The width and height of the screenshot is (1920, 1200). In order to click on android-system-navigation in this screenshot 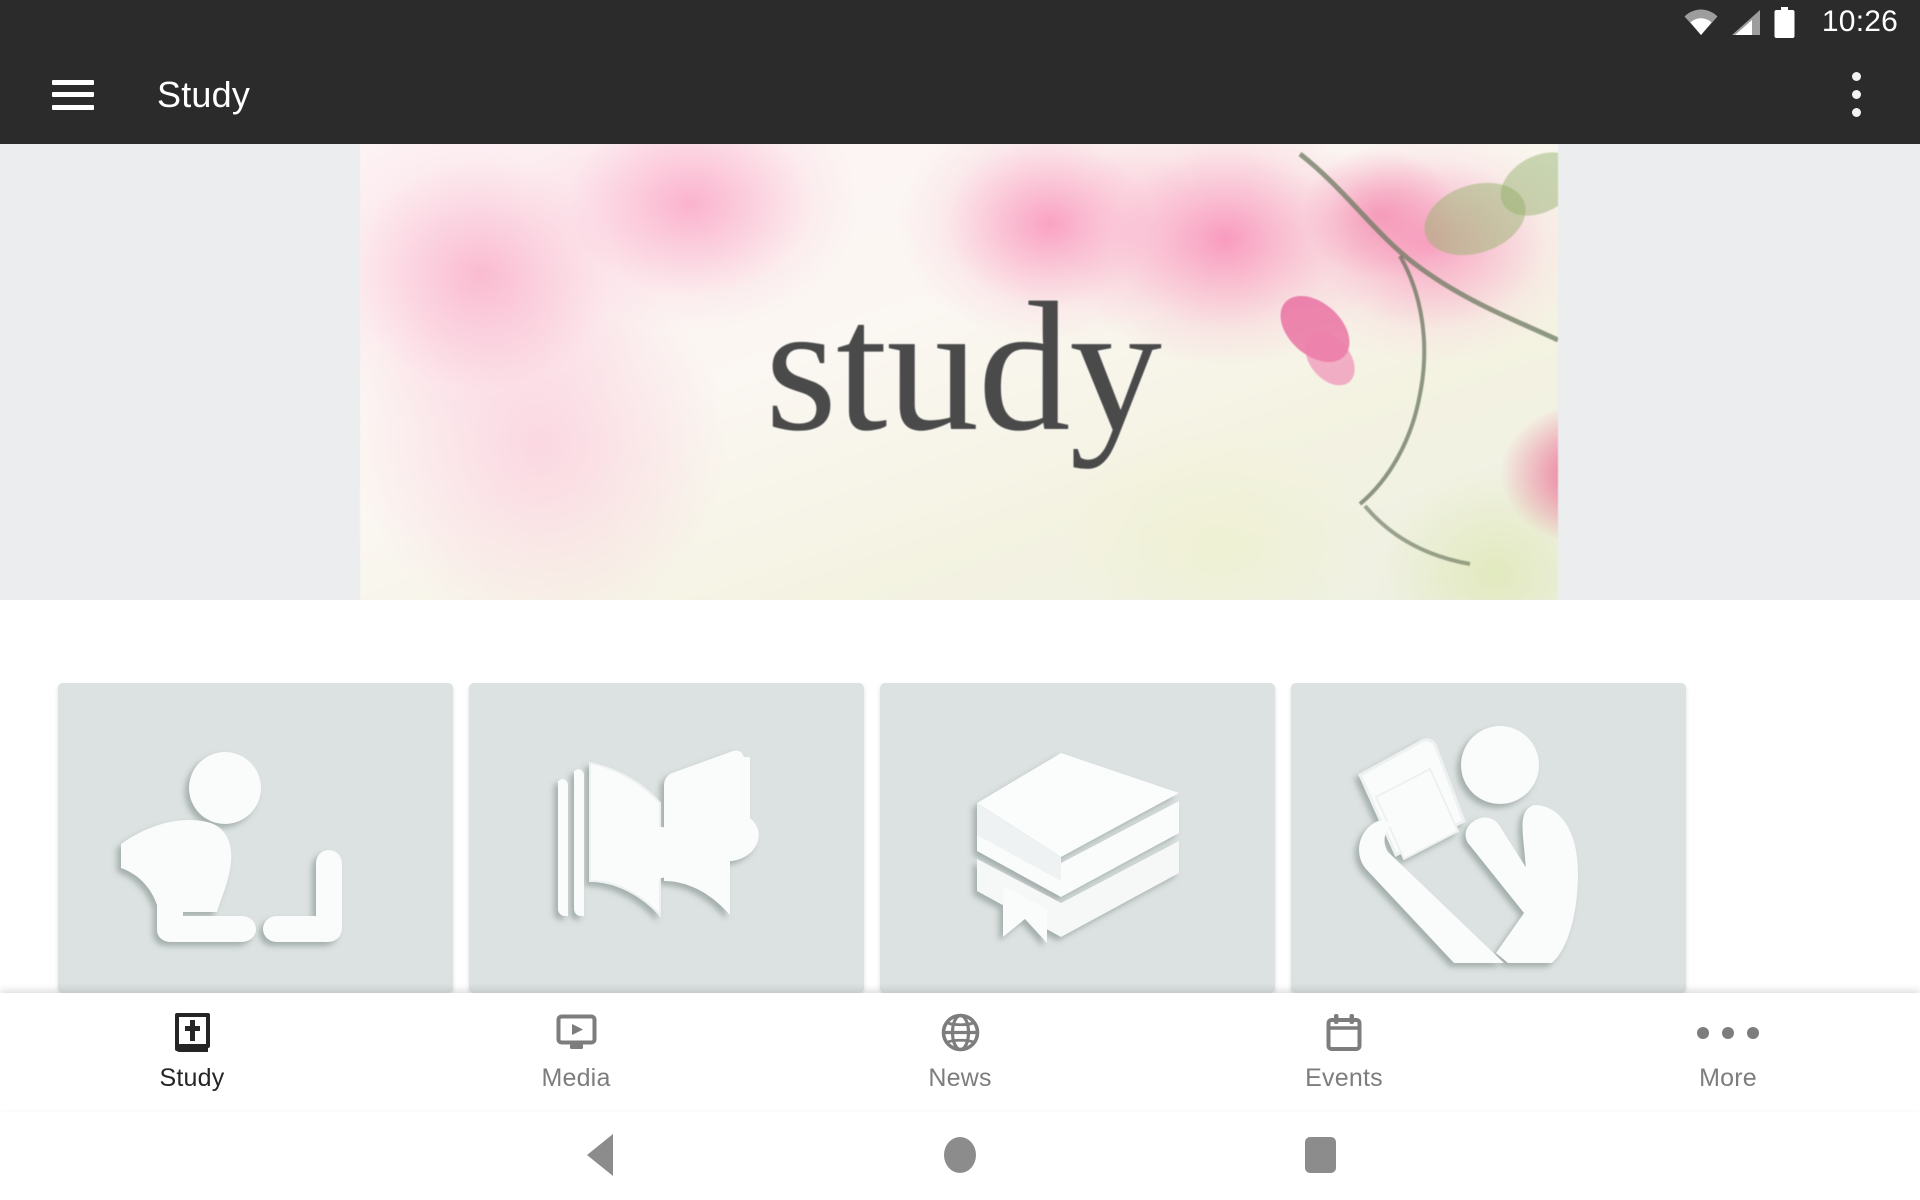, I will do `click(960, 1155)`.